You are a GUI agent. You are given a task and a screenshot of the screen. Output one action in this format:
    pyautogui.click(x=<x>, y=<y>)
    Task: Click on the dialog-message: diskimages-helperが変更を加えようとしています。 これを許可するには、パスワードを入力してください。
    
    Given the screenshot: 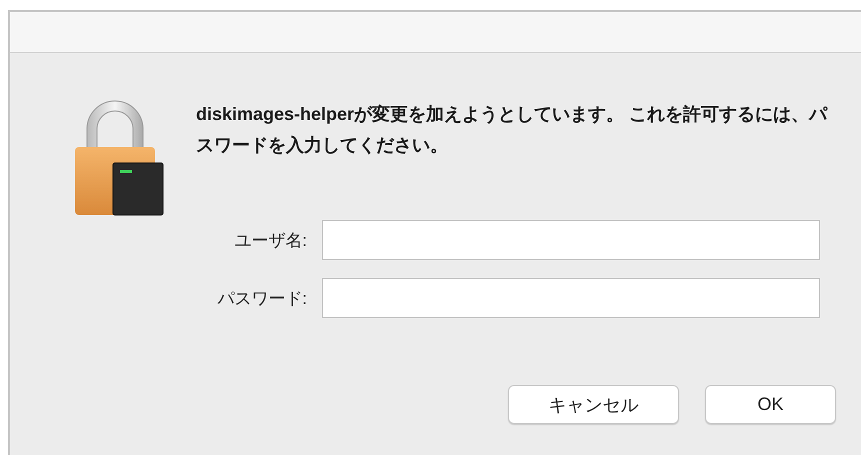 What is the action you would take?
    pyautogui.click(x=512, y=130)
    